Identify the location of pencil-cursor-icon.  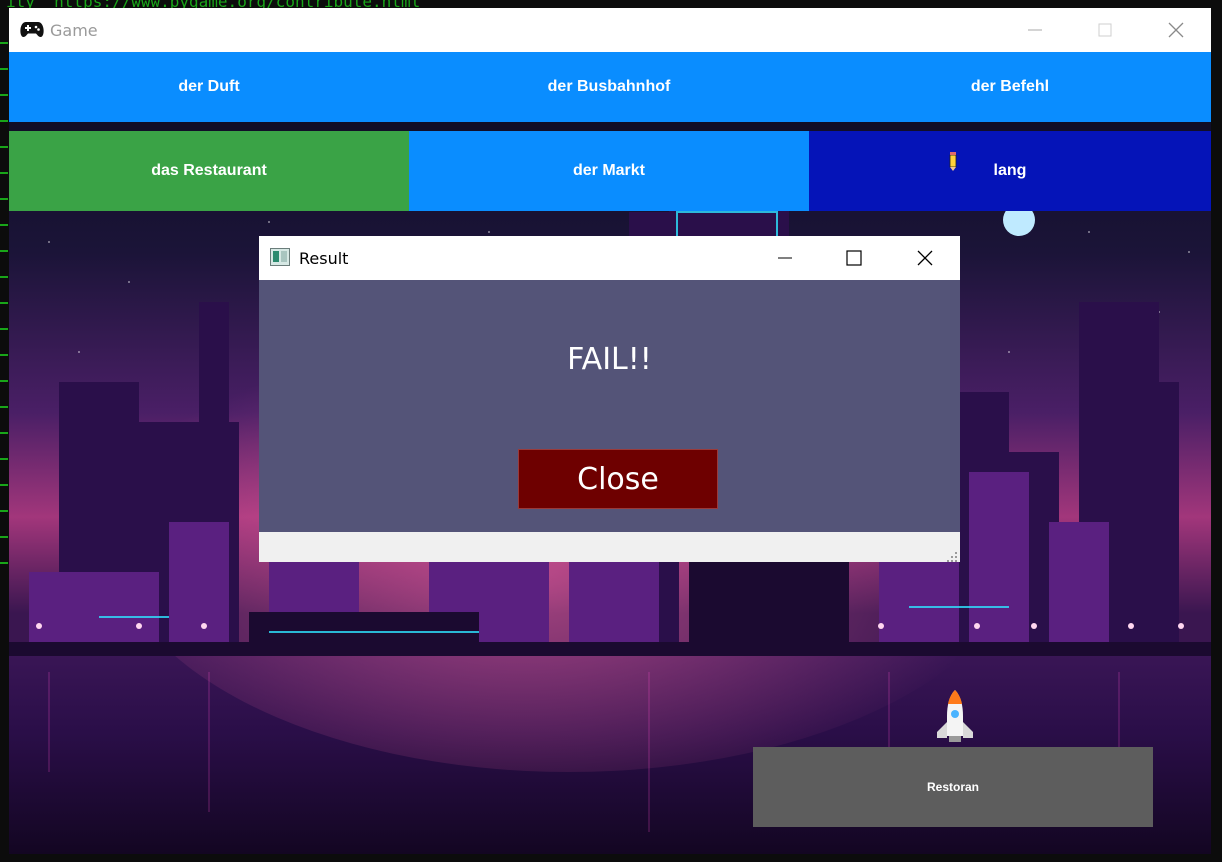
(953, 163).